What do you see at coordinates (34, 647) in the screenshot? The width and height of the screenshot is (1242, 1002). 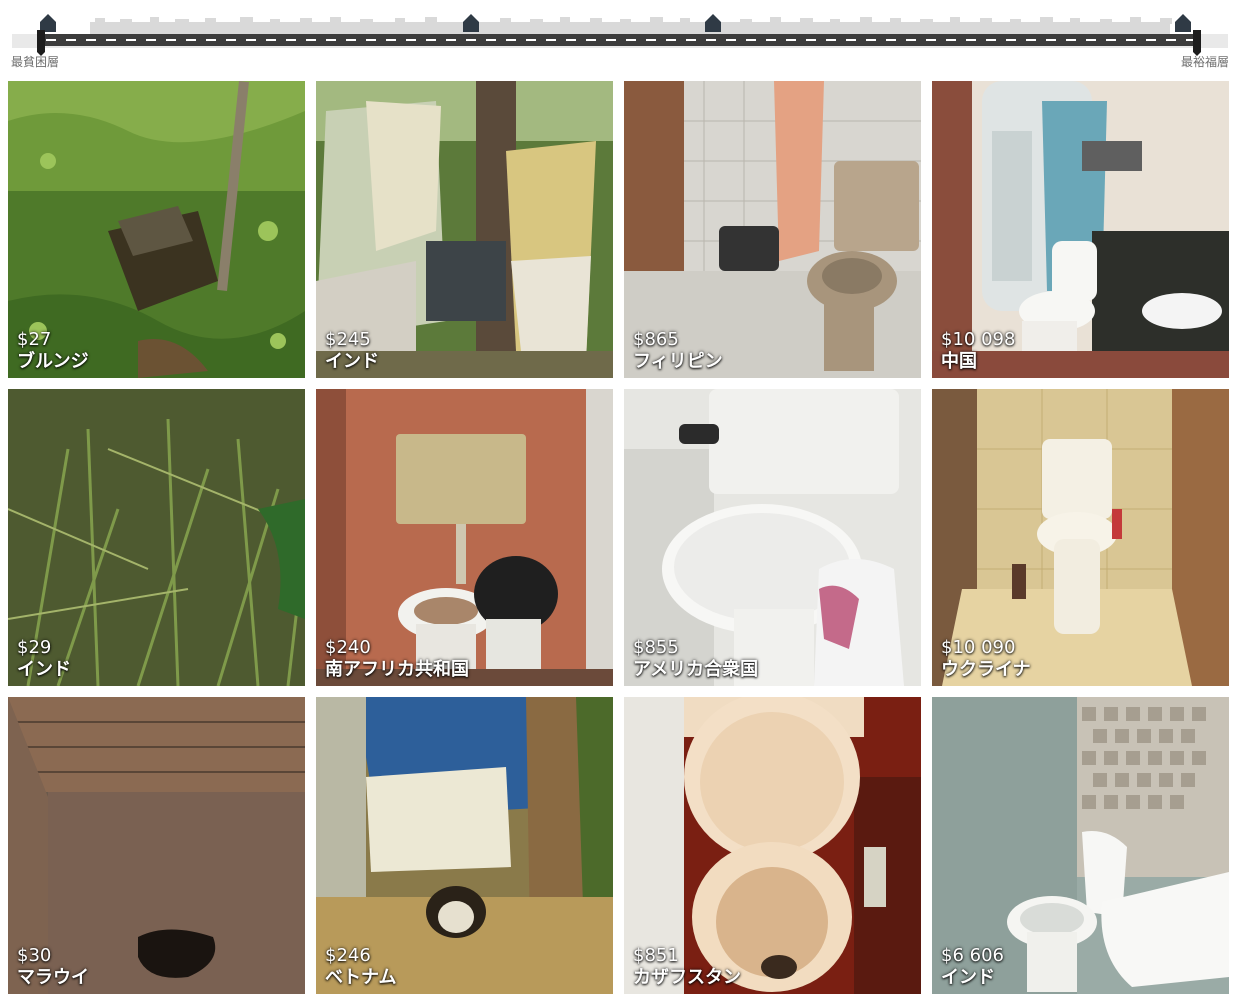 I see `income-value: $29` at bounding box center [34, 647].